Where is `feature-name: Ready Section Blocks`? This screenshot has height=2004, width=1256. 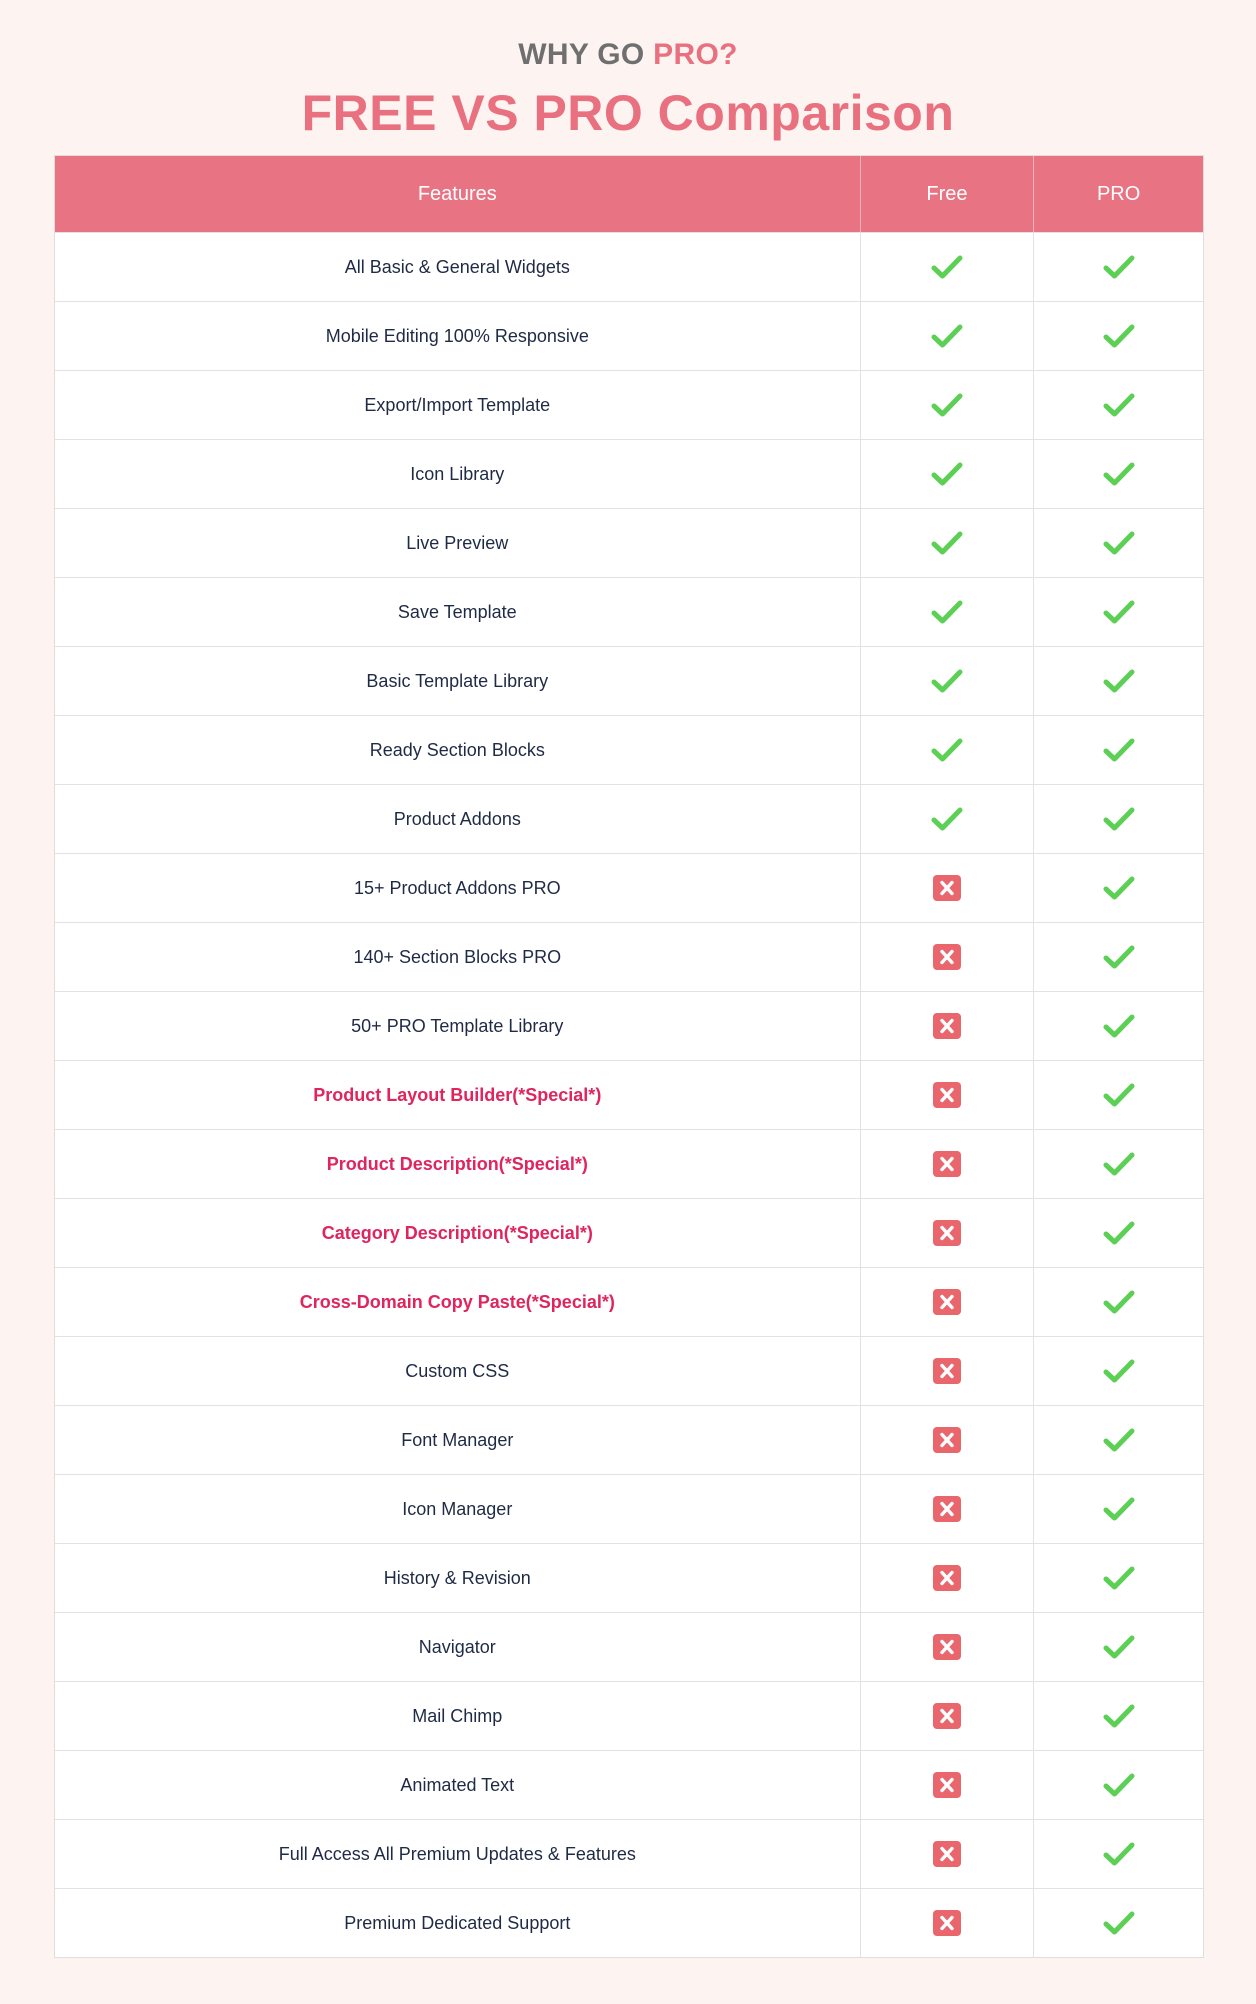 feature-name: Ready Section Blocks is located at coordinates (457, 749).